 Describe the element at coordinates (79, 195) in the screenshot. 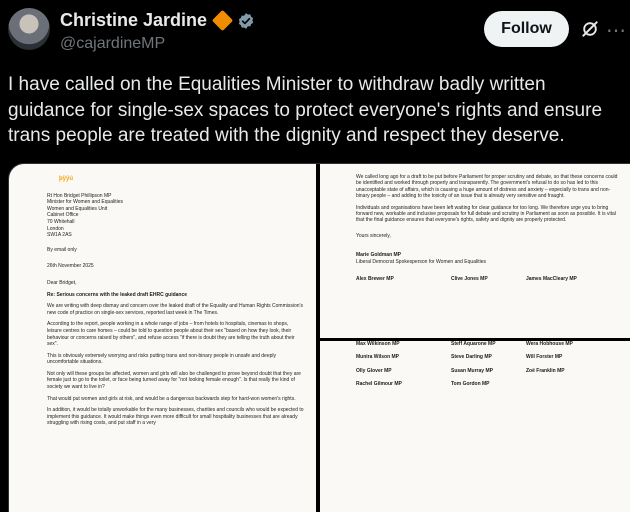

I see `address-line: Rt Hon Bridget Phillipson MP` at that location.